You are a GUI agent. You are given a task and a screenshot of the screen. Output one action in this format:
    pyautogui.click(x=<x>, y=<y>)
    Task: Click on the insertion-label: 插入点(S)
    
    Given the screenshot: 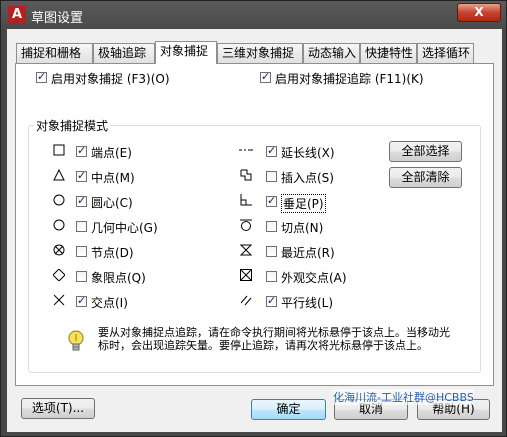 What is the action you would take?
    pyautogui.click(x=307, y=177)
    